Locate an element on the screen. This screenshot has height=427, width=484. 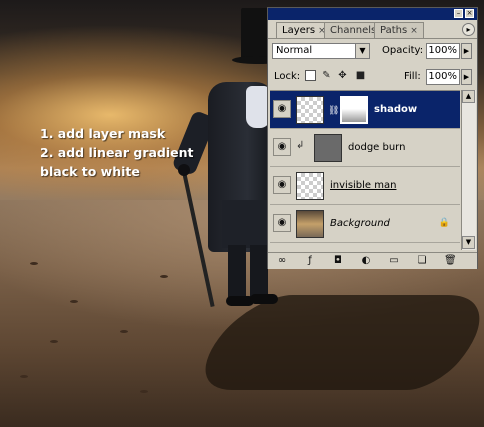
note-line-2: 2. add linear gradient is located at coordinates (117, 152).